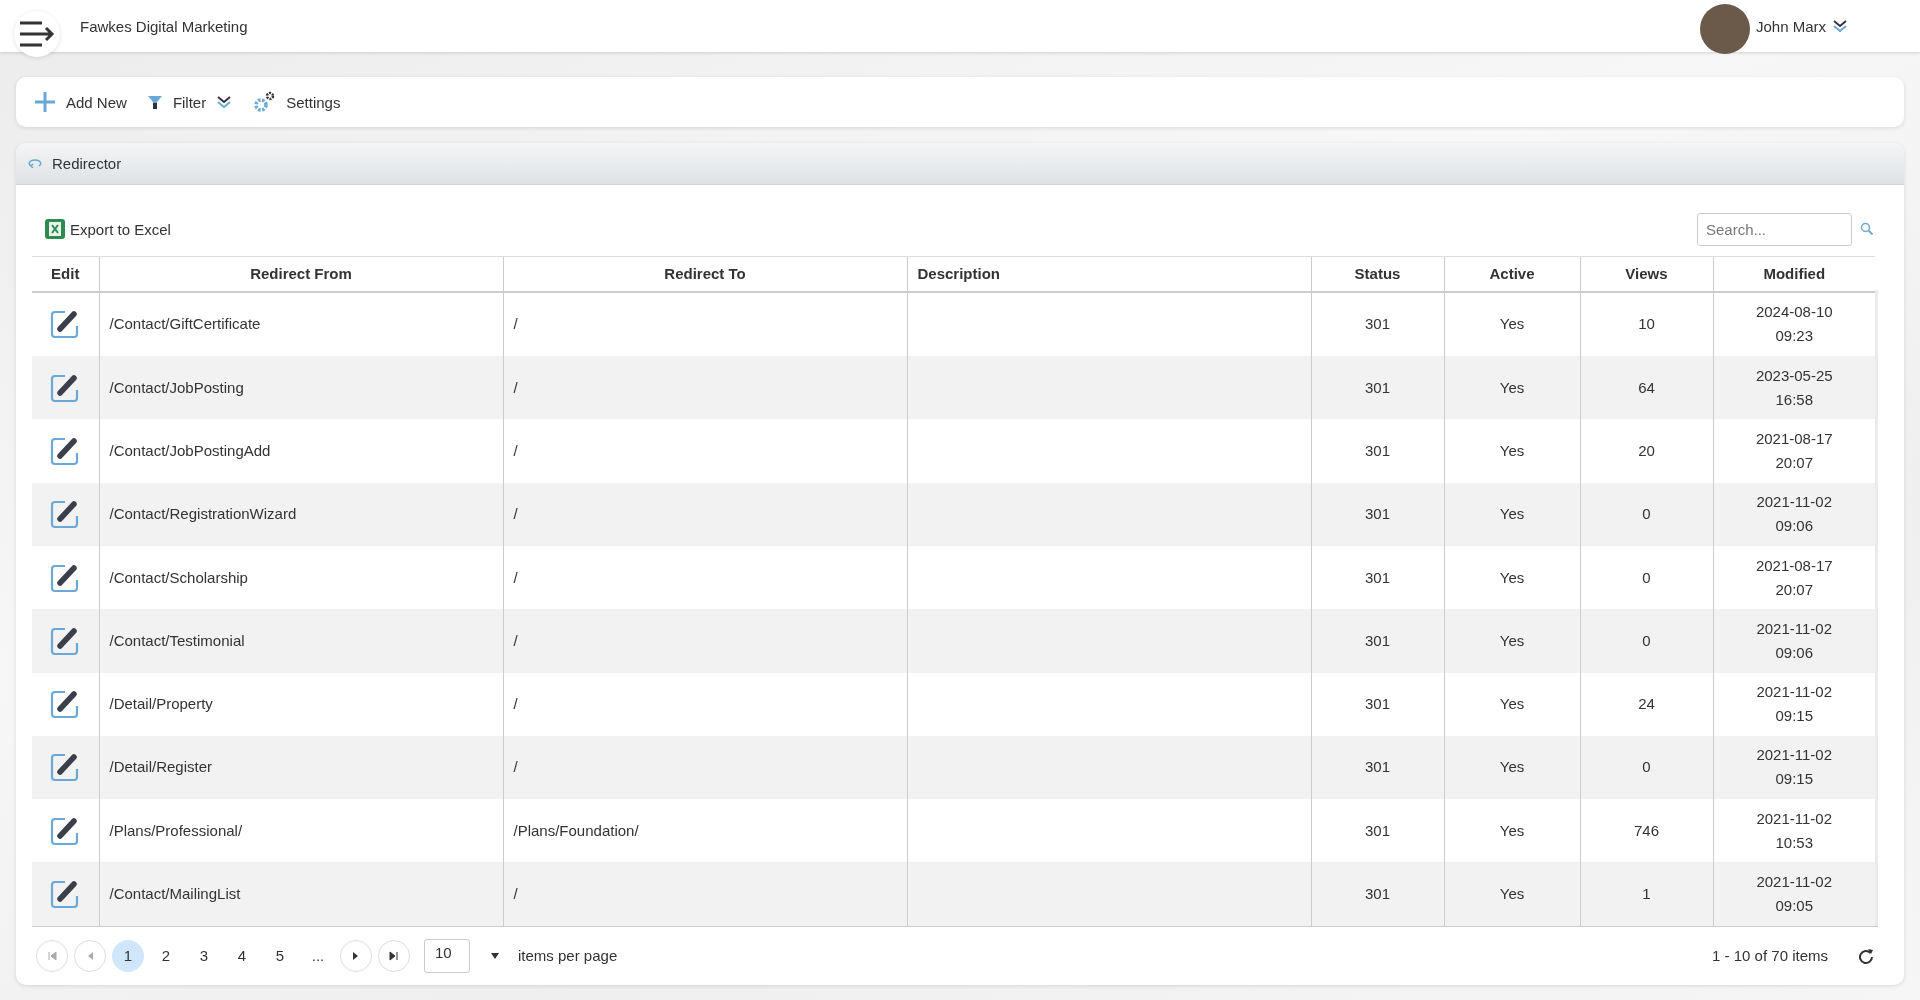 Image resolution: width=1920 pixels, height=1000 pixels. What do you see at coordinates (1109, 274) in the screenshot?
I see `column-header: Description` at bounding box center [1109, 274].